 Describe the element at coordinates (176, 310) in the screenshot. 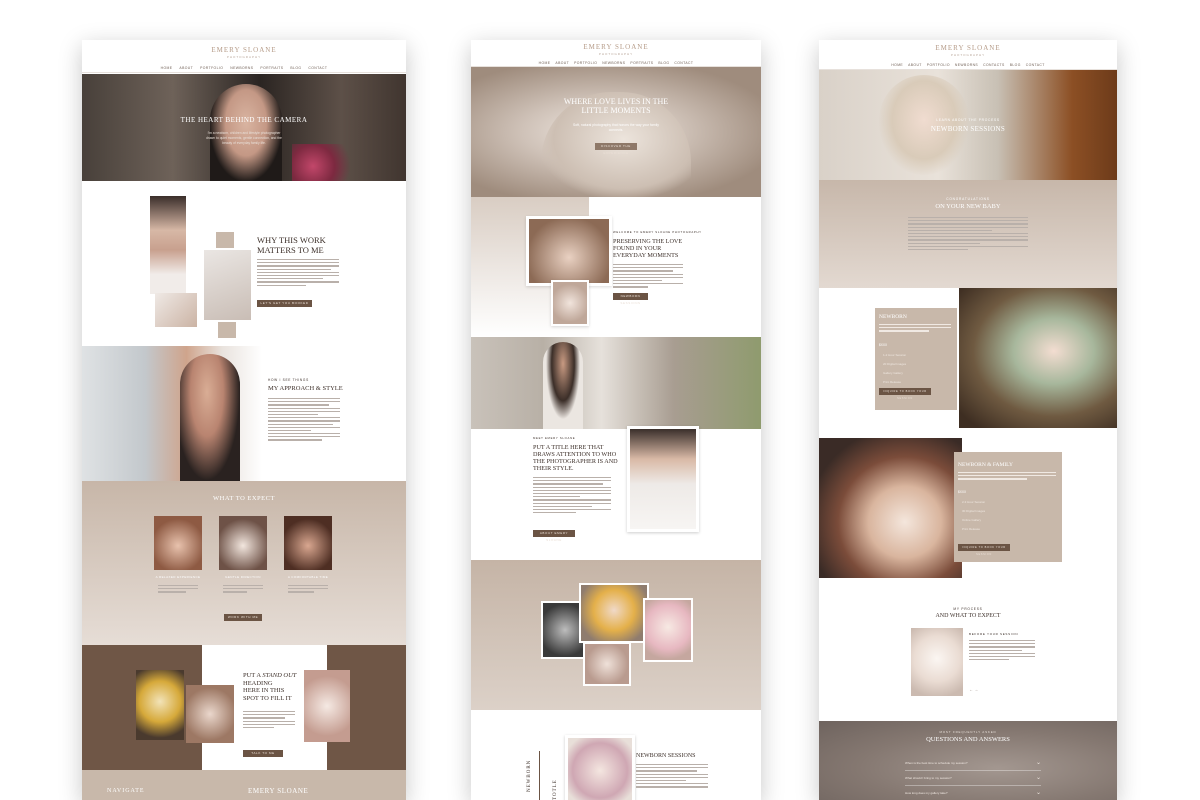

I see `detail-photo` at that location.